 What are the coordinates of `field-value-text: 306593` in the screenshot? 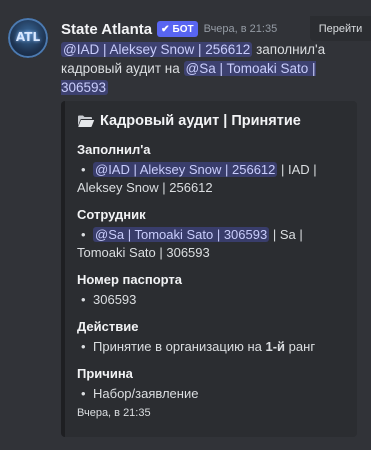 It's located at (115, 299).